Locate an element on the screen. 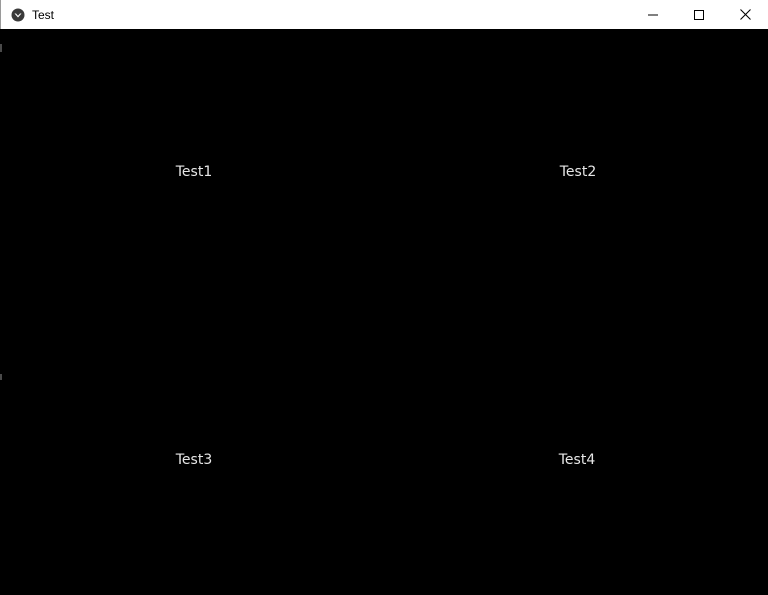  window-controls is located at coordinates (699, 14).